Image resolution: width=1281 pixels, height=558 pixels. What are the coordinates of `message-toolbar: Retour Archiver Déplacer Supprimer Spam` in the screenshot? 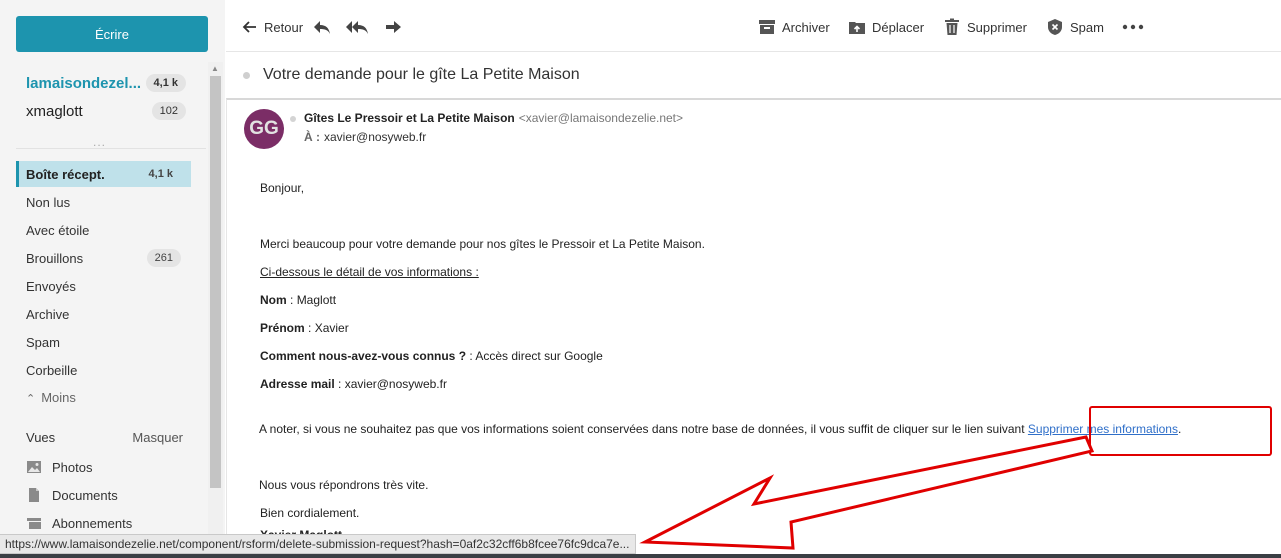 It's located at (753, 26).